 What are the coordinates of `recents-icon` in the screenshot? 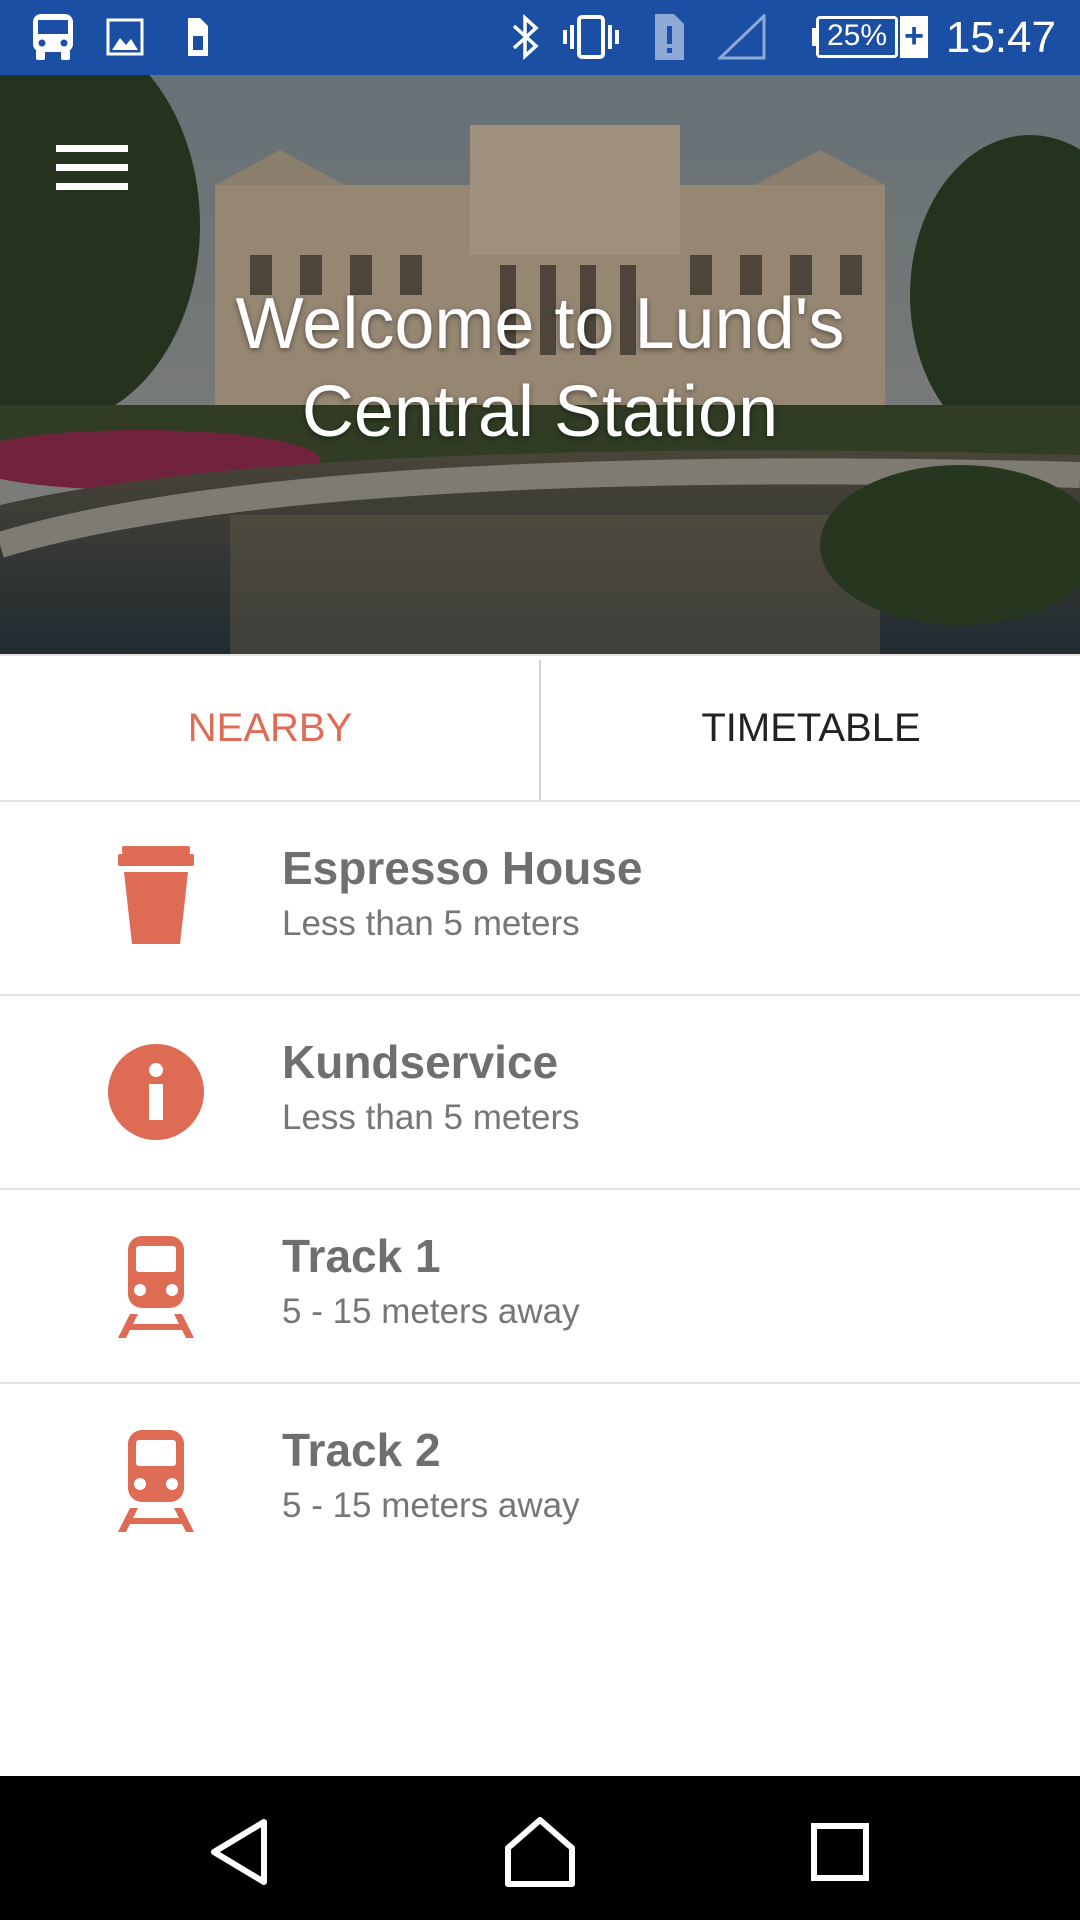 It's located at (840, 1852).